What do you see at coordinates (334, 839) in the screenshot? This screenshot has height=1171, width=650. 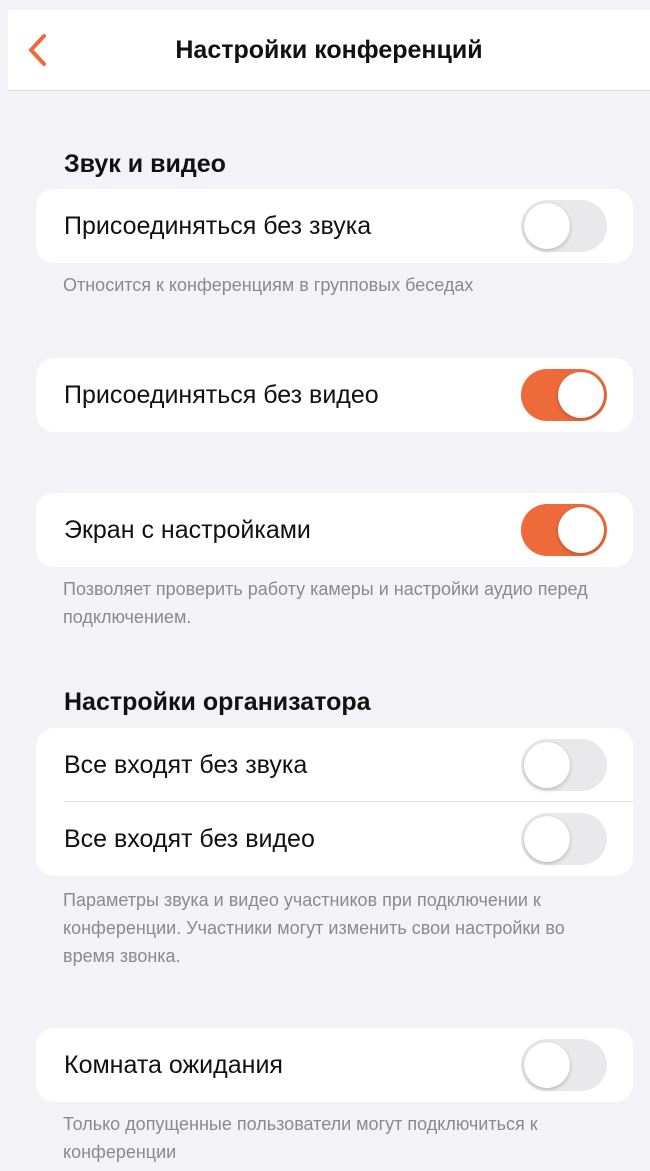 I see `row-all-no-video: Все входят без видео` at bounding box center [334, 839].